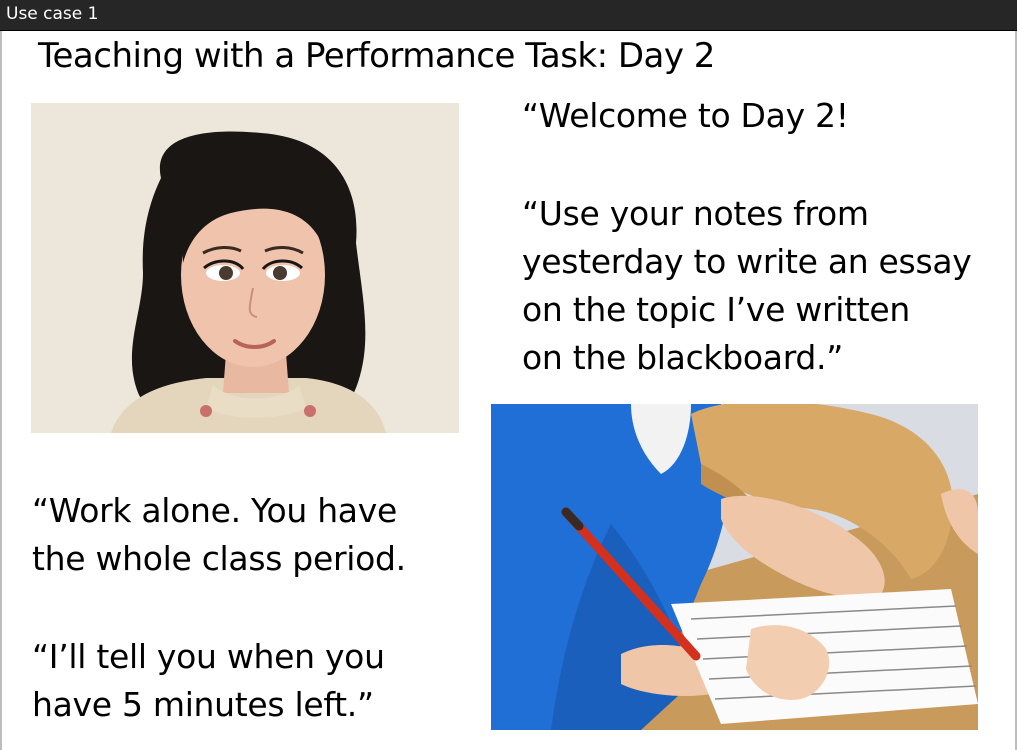 The width and height of the screenshot is (1017, 750). What do you see at coordinates (376, 56) in the screenshot?
I see `slide-title: Teaching with a Performance Task: Day 2` at bounding box center [376, 56].